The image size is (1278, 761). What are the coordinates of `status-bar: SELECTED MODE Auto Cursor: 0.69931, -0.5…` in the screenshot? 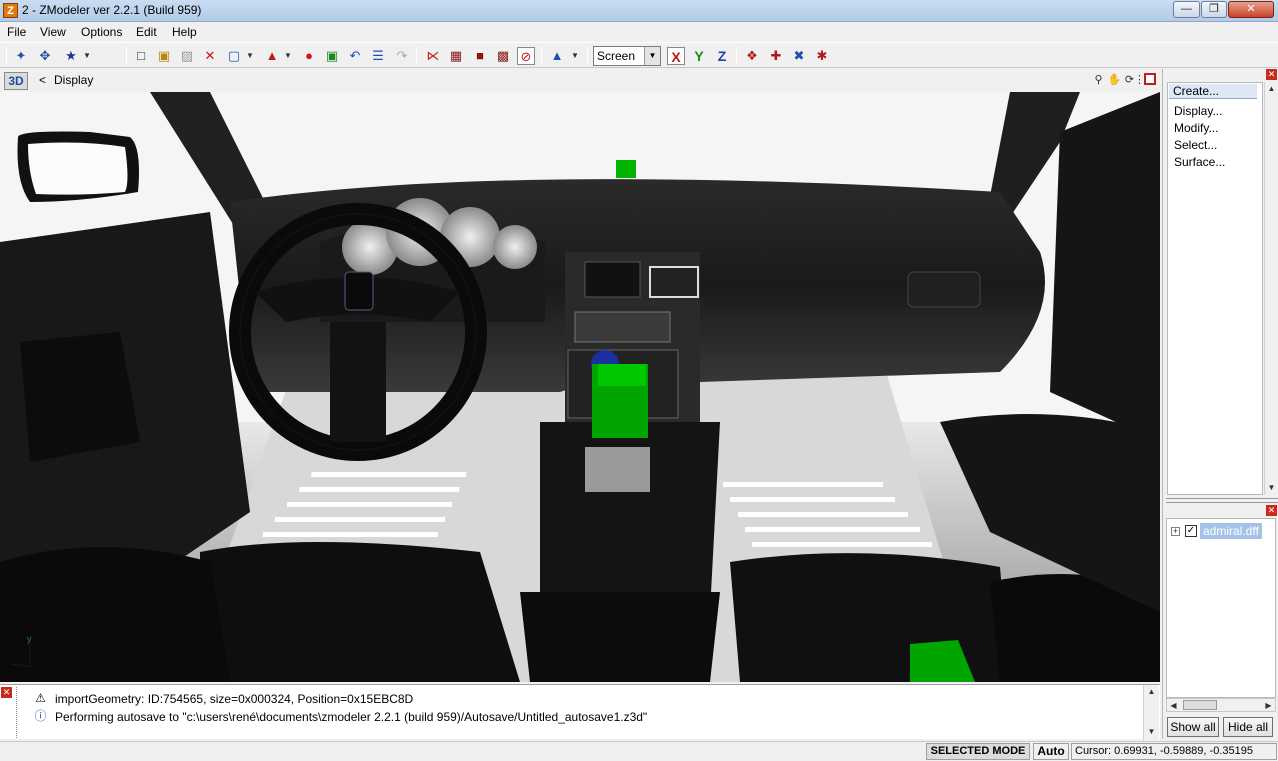 It's located at (639, 751).